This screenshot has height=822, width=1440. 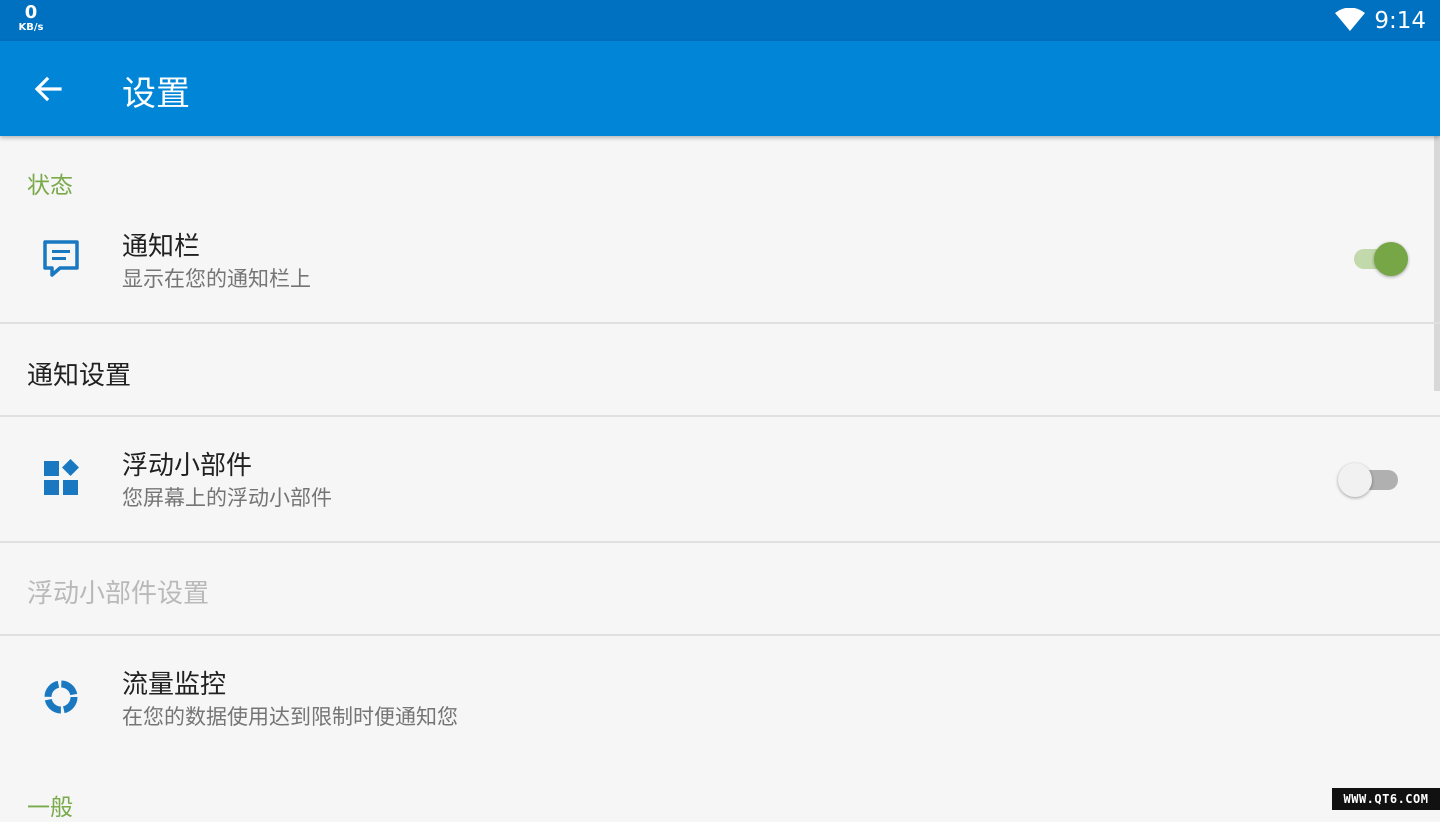 I want to click on notification-bar-item: 通知栏 显示在您的通知栏上, so click(x=720, y=270).